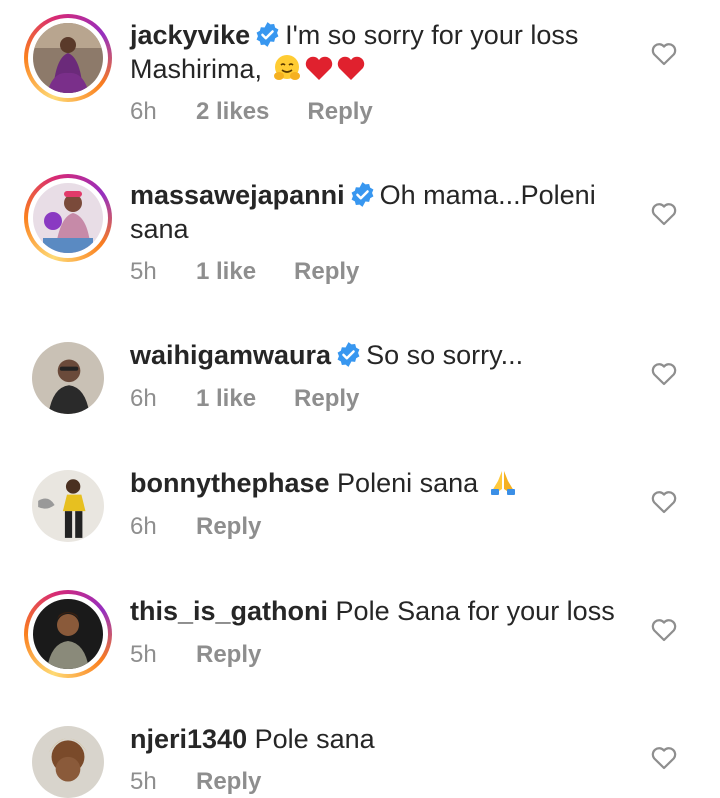  I want to click on hugging-face-icon, so click(286, 67).